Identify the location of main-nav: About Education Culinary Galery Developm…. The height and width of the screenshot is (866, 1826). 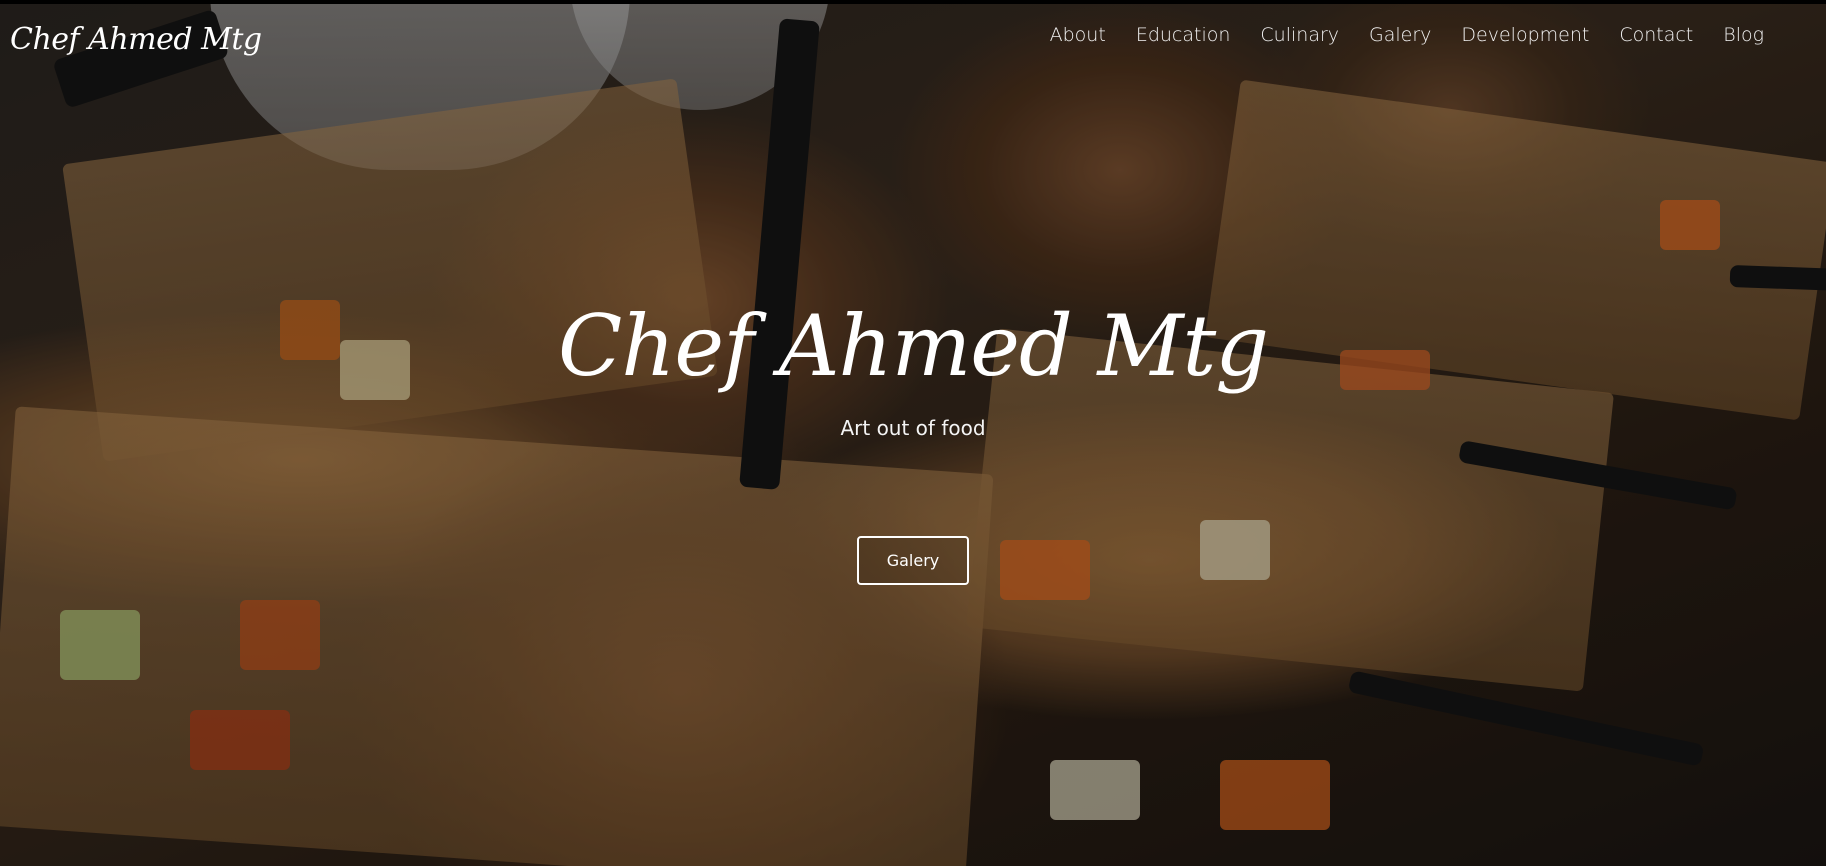
(1407, 35).